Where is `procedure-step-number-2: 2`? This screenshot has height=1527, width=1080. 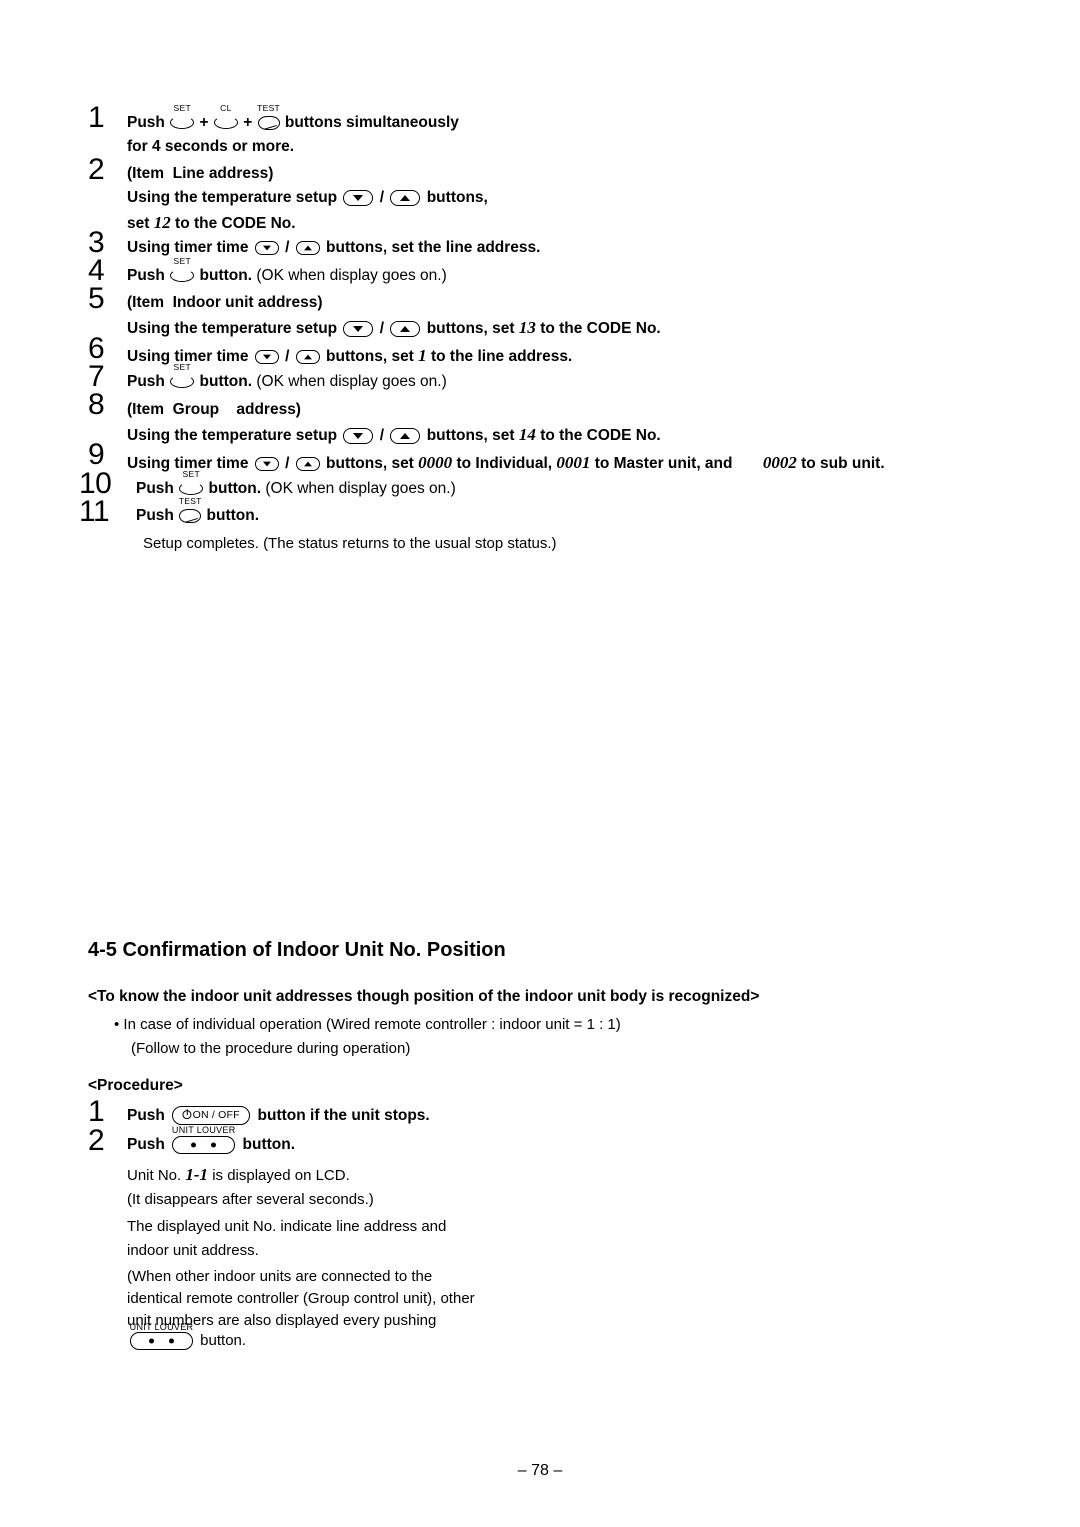
procedure-step-number-2: 2 is located at coordinates (96, 1140).